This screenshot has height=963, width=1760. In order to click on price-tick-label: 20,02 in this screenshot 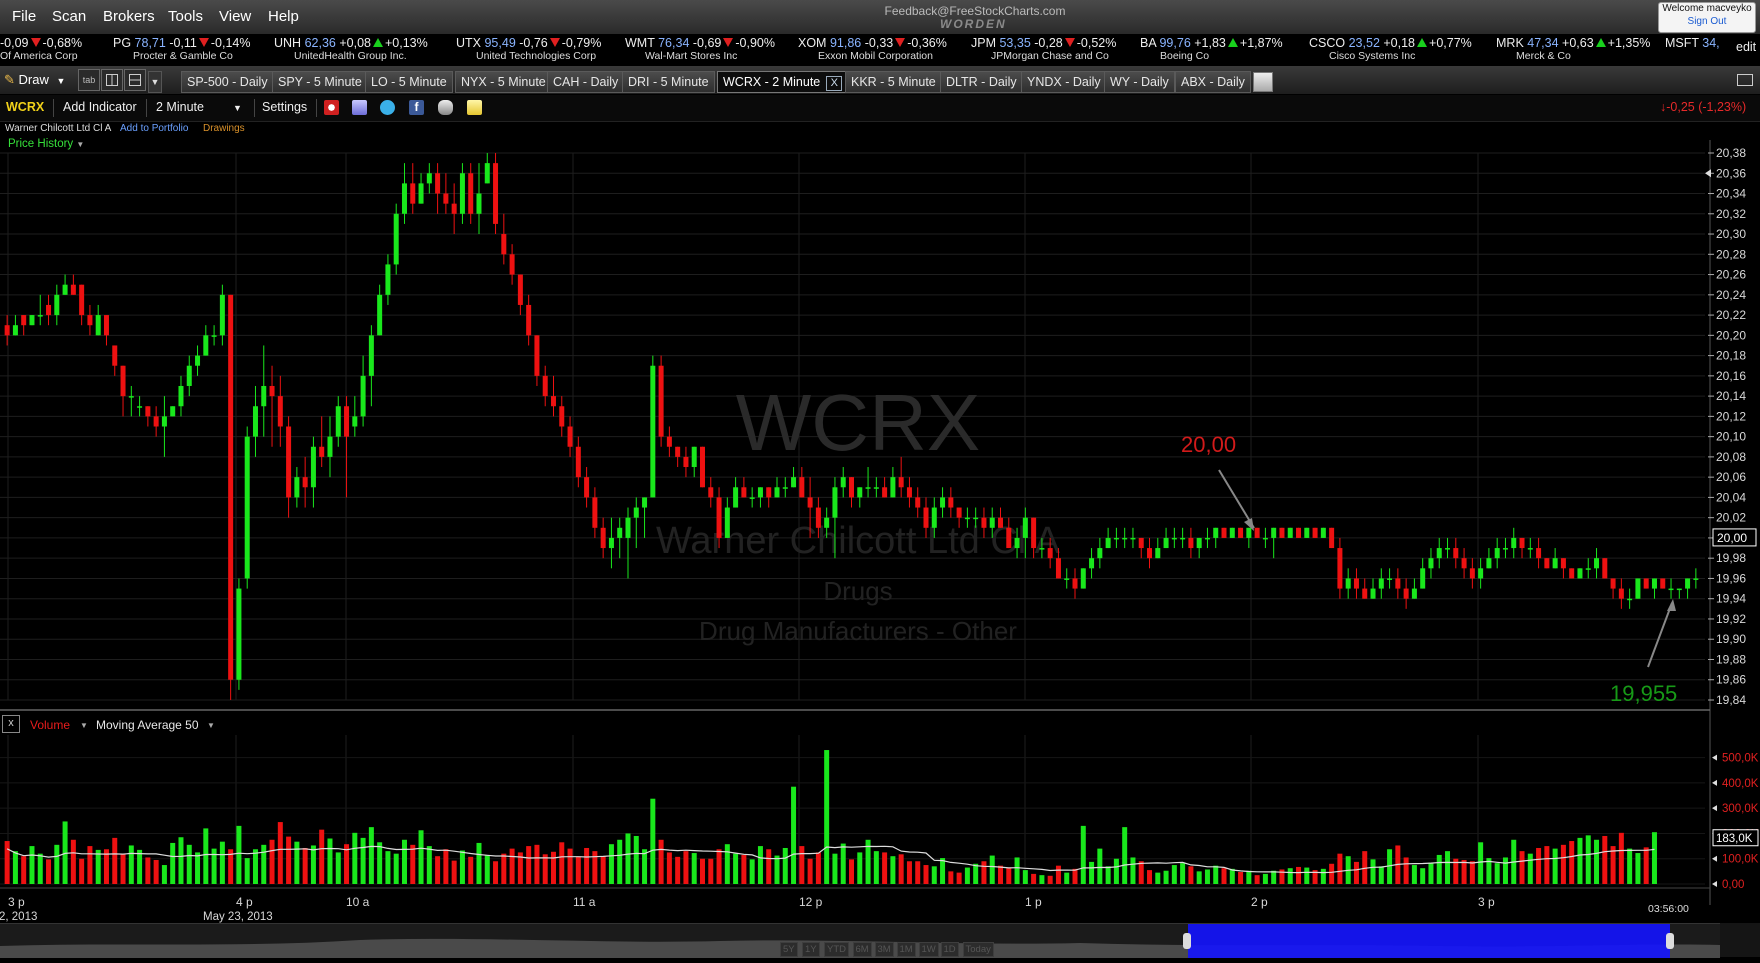, I will do `click(1731, 518)`.